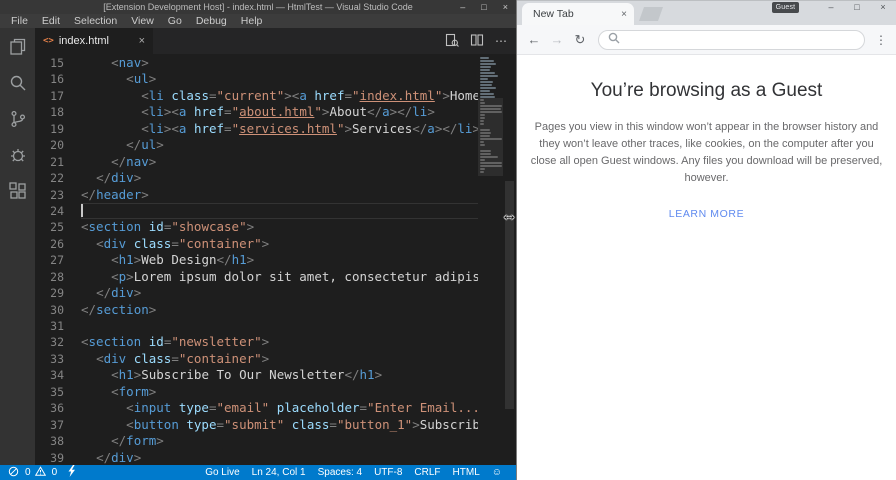 Image resolution: width=896 pixels, height=480 pixels. I want to click on omnibox-search-icon, so click(614, 40).